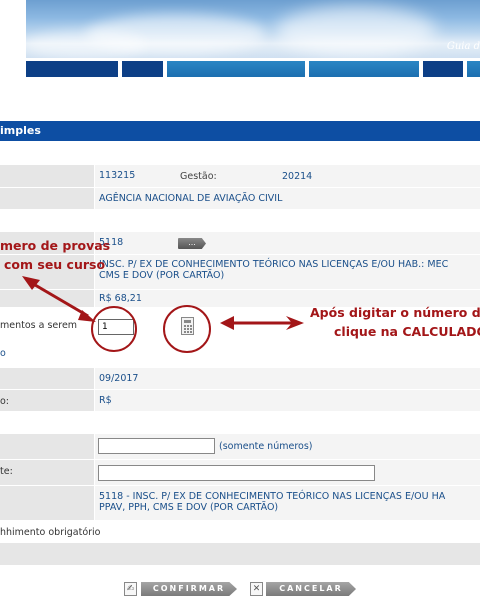 Image resolution: width=480 pixels, height=602 pixels. Describe the element at coordinates (311, 589) in the screenshot. I see `cancel-button: CANCELAR` at that location.